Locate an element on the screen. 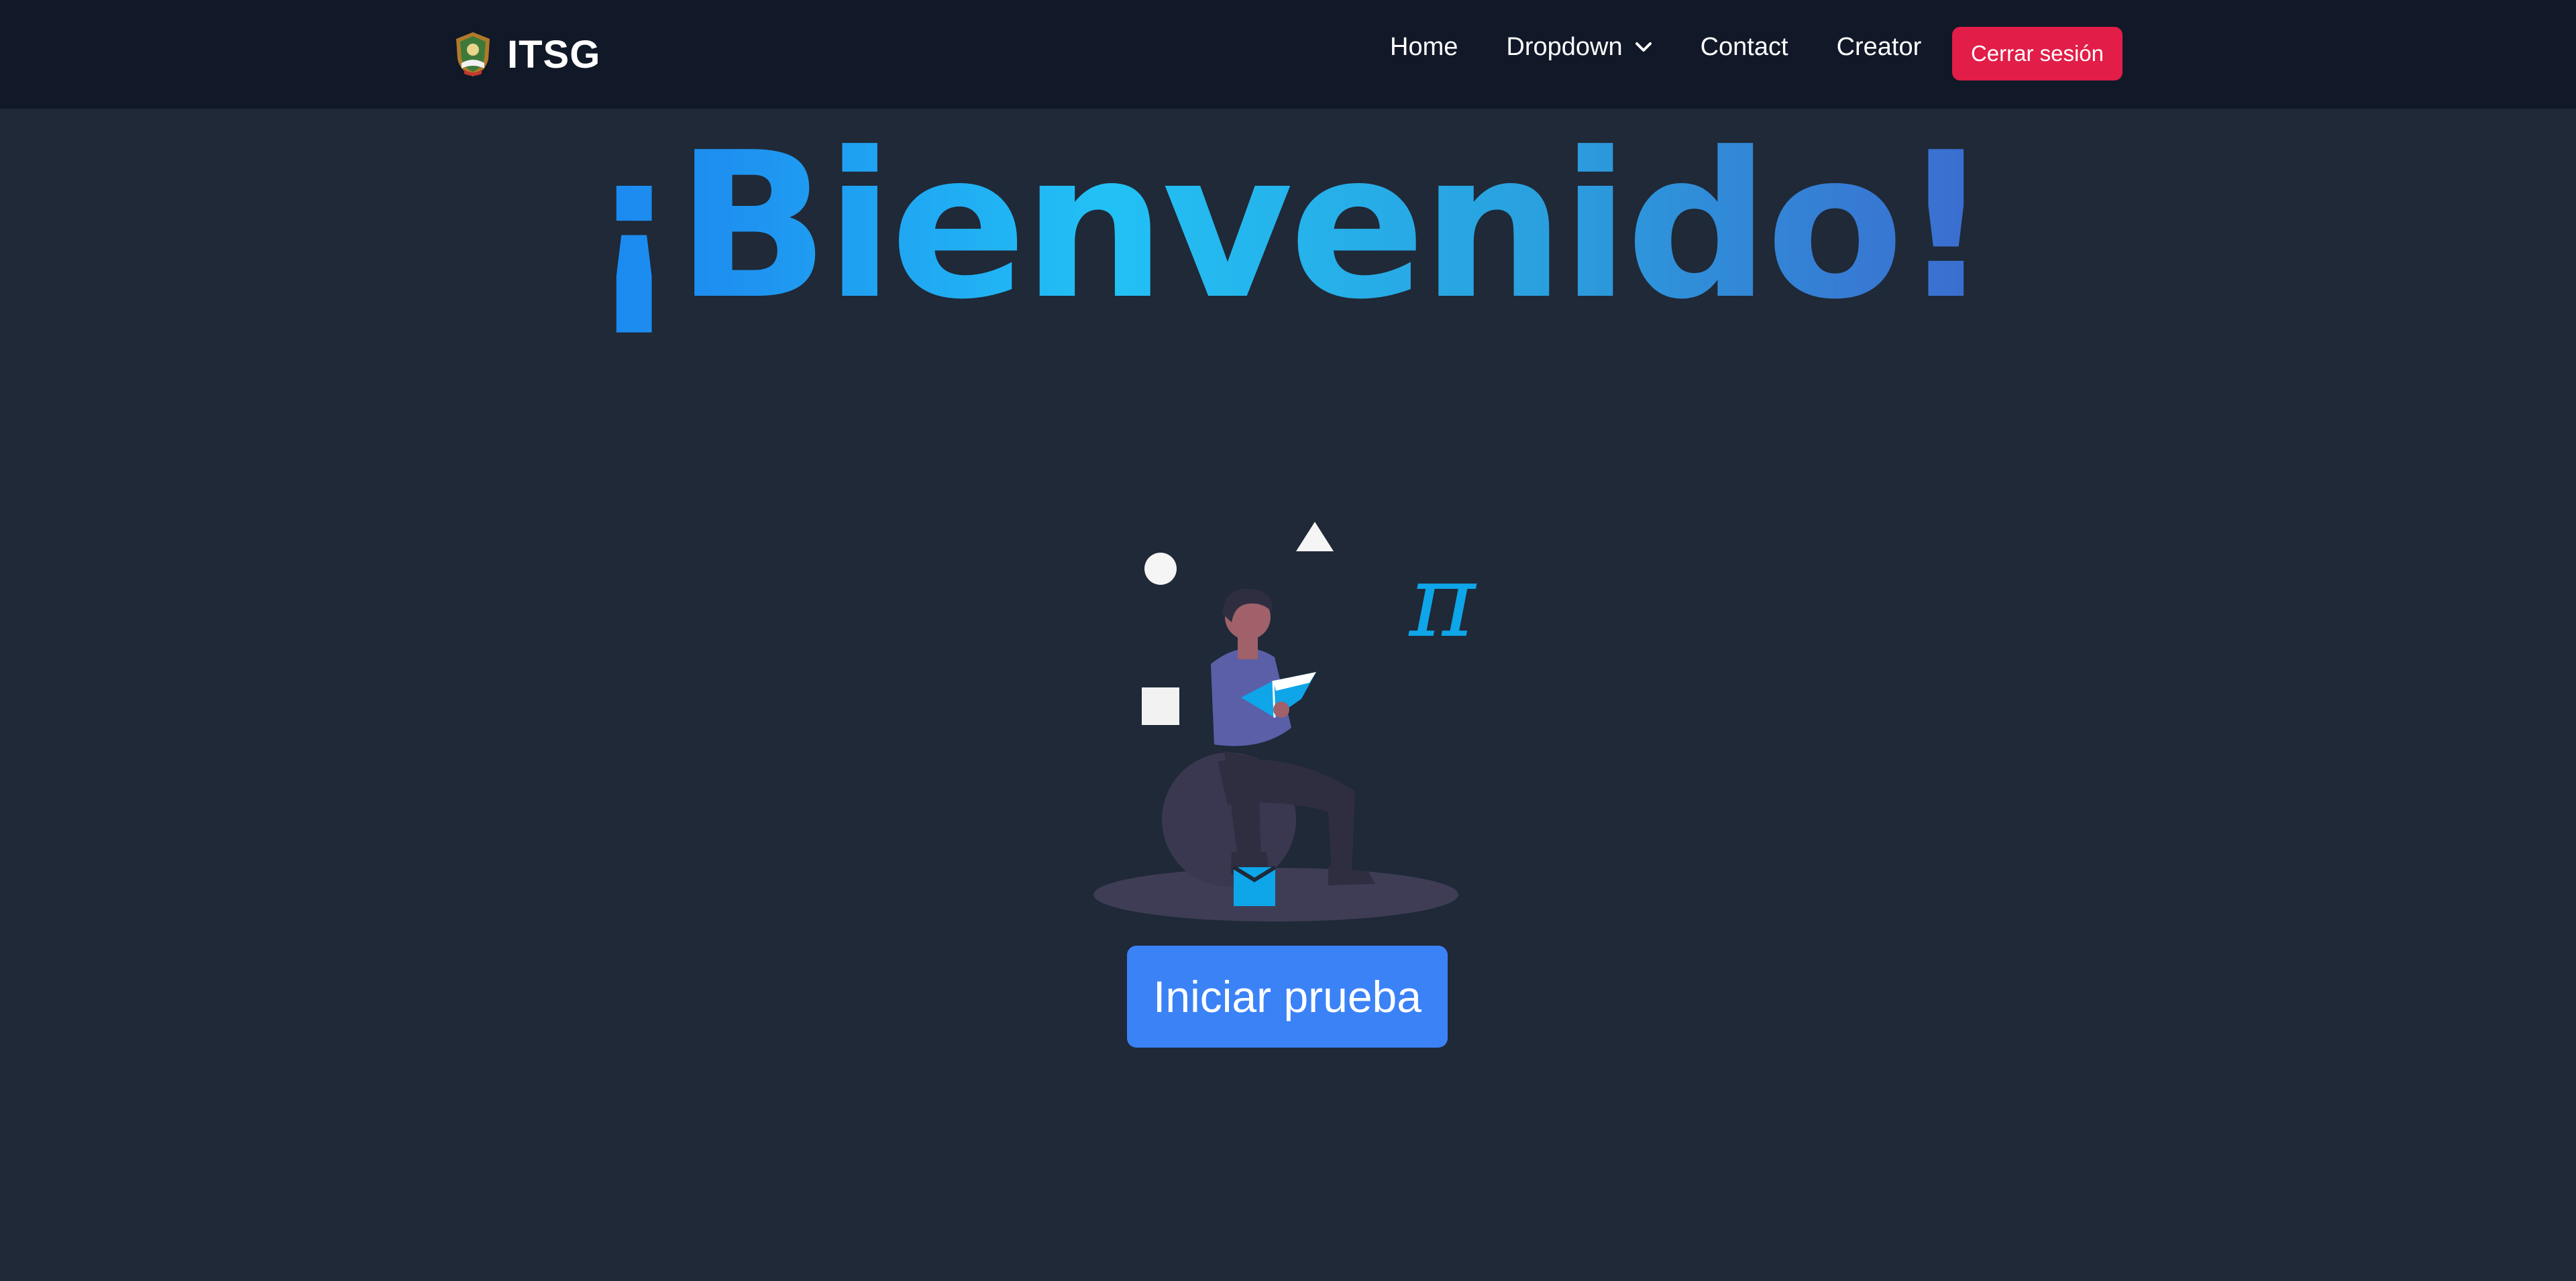  nav-link-contact-label: Contact is located at coordinates (1744, 47).